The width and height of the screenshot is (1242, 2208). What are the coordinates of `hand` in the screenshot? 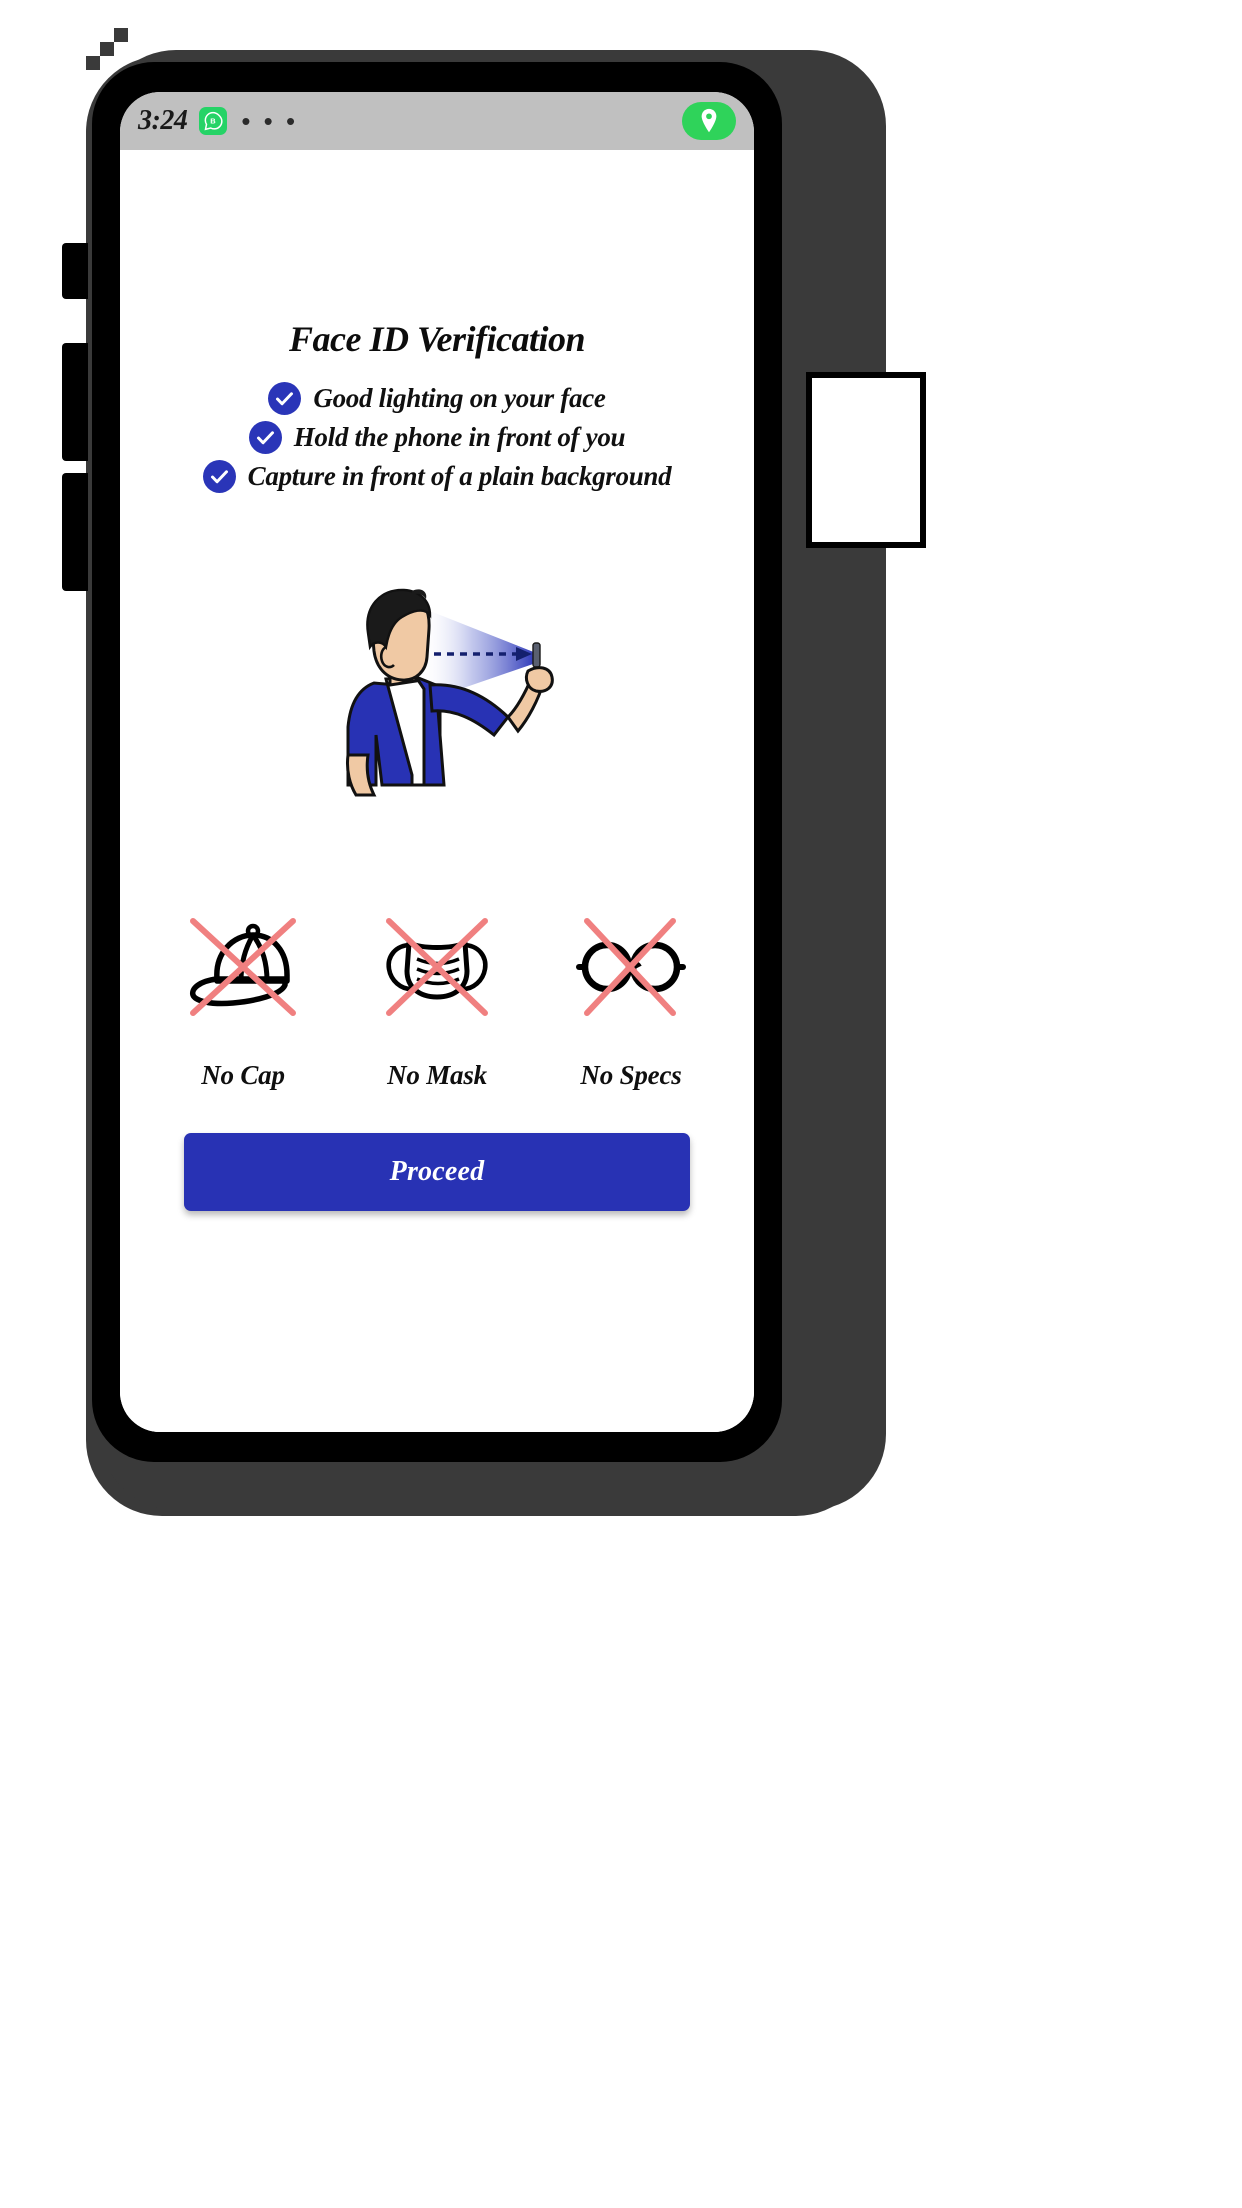 It's located at (539, 679).